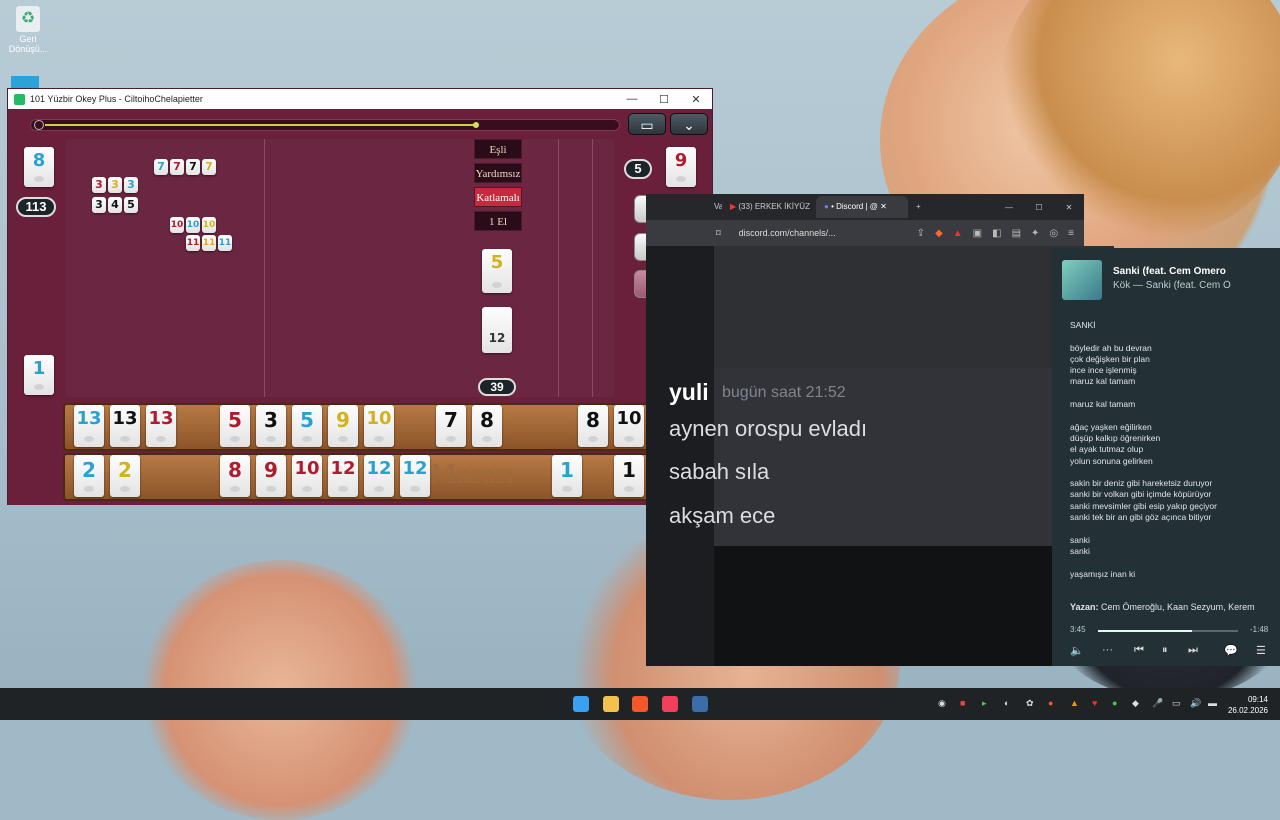 The height and width of the screenshot is (820, 1280). What do you see at coordinates (1169, 271) in the screenshot?
I see `song-title: Sanki (feat. Cem Ömero` at bounding box center [1169, 271].